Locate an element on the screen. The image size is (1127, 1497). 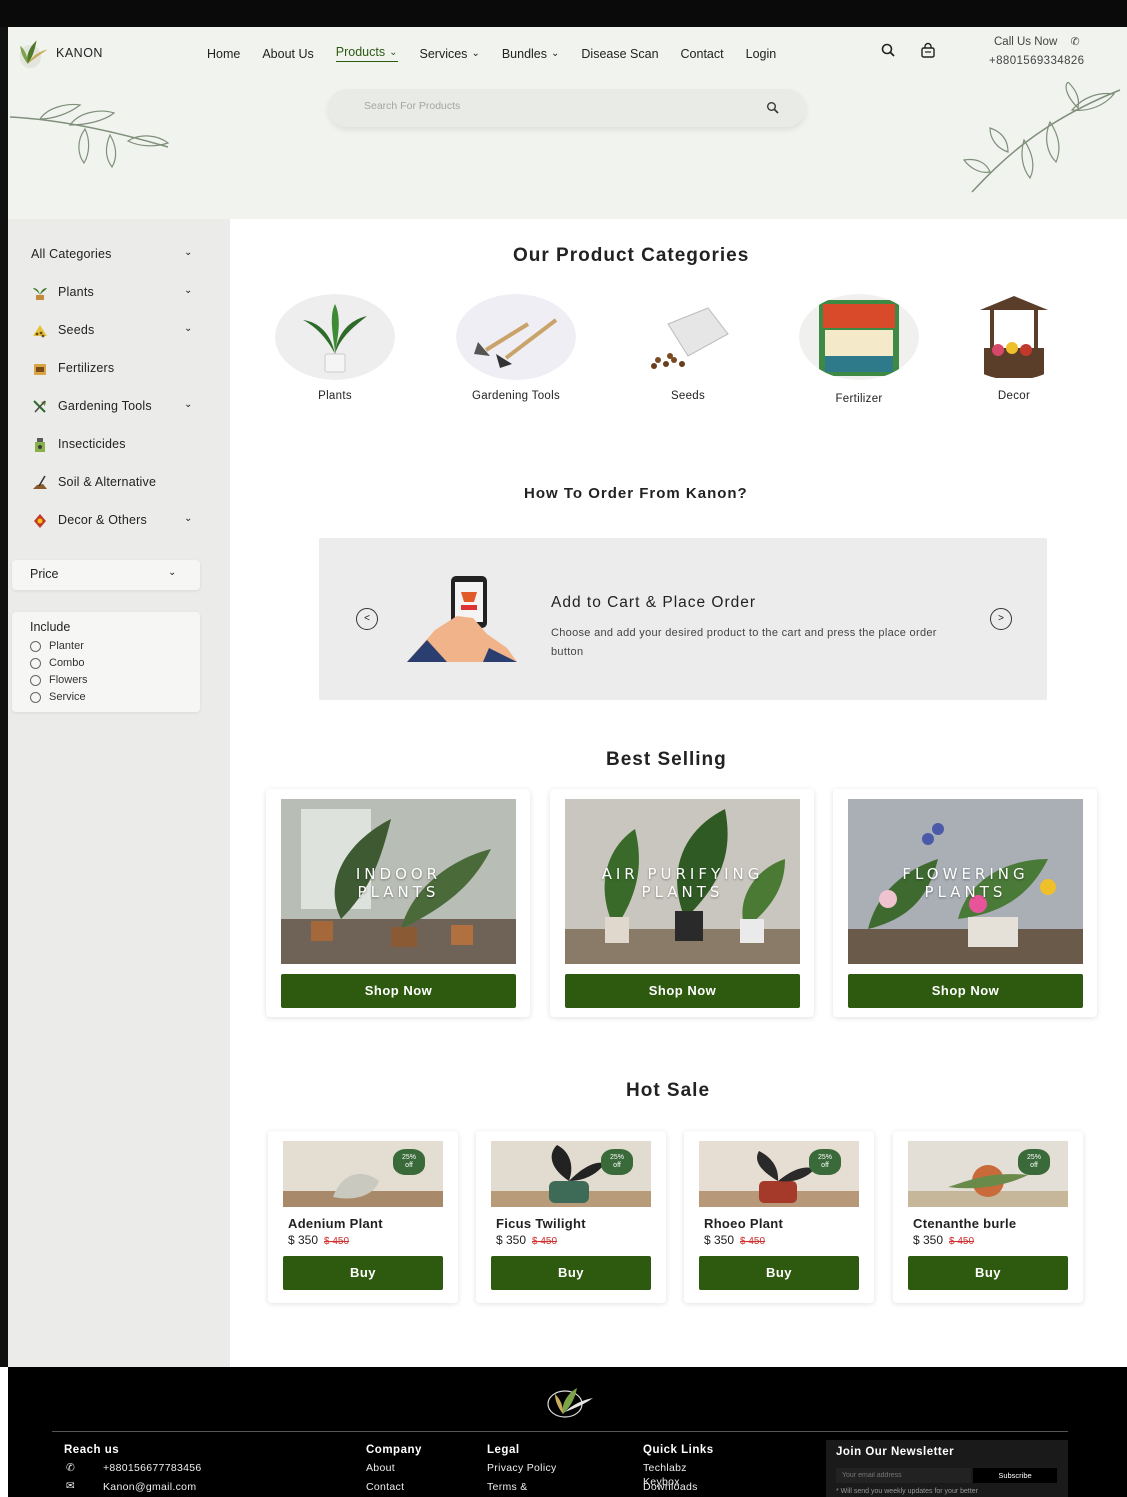
sidebar-item-seeds: Seeds ⌄ is located at coordinates (113, 338).